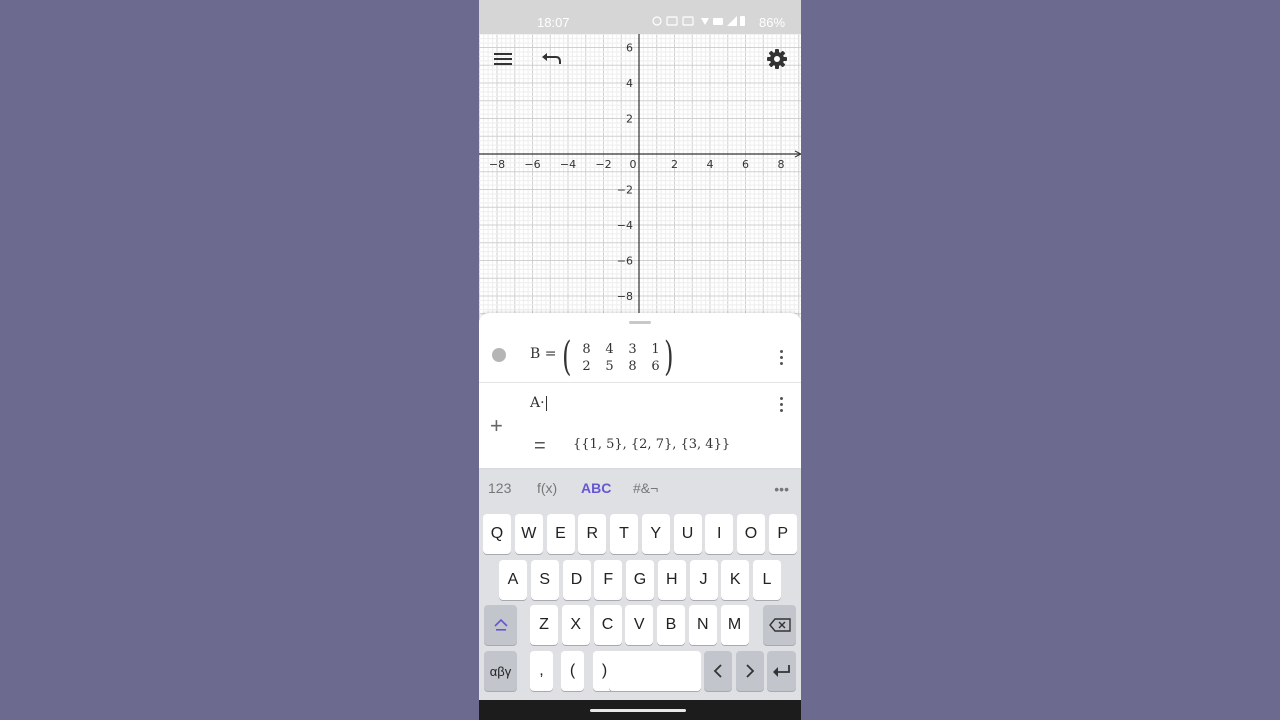  I want to click on backspace-icon, so click(779, 625).